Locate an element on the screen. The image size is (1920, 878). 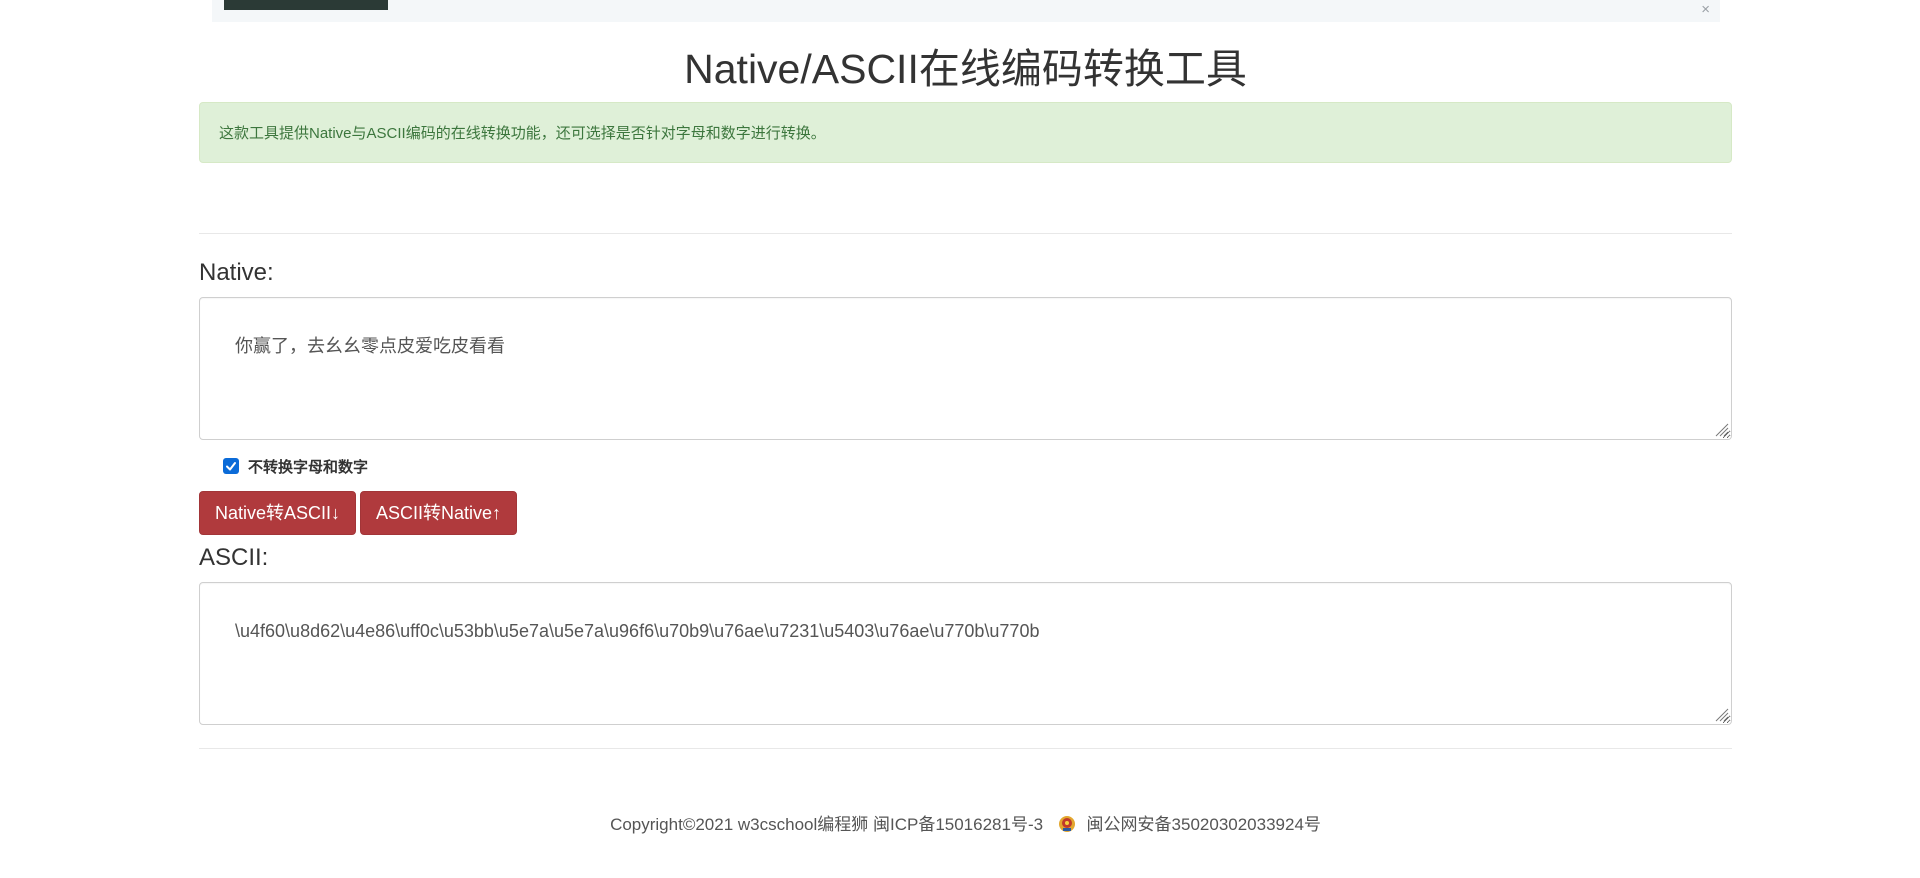
native-textarea: 你赢了，去幺幺零点皮爱吃皮看看 is located at coordinates (965, 368).